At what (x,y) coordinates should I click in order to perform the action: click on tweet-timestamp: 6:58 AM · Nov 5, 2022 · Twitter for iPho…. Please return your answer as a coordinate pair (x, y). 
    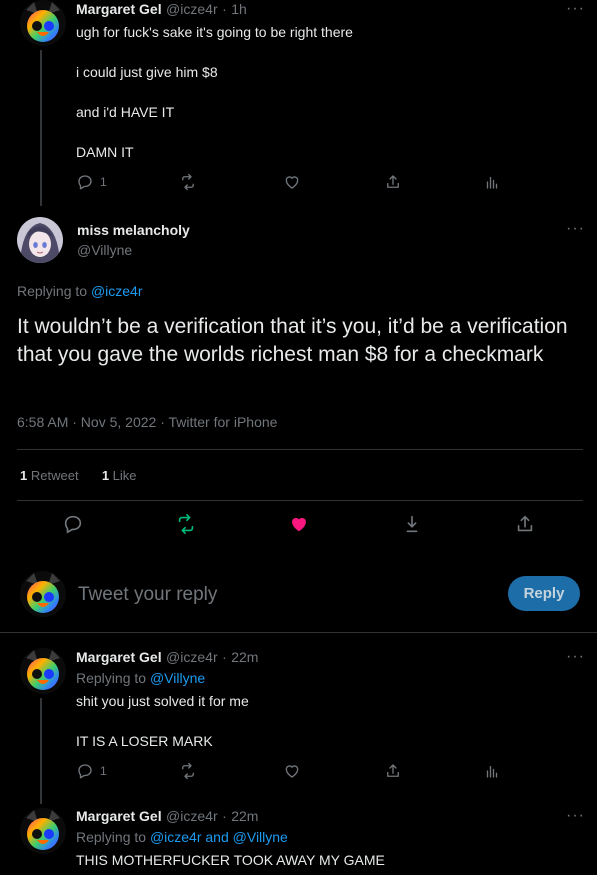
    Looking at the image, I should click on (147, 422).